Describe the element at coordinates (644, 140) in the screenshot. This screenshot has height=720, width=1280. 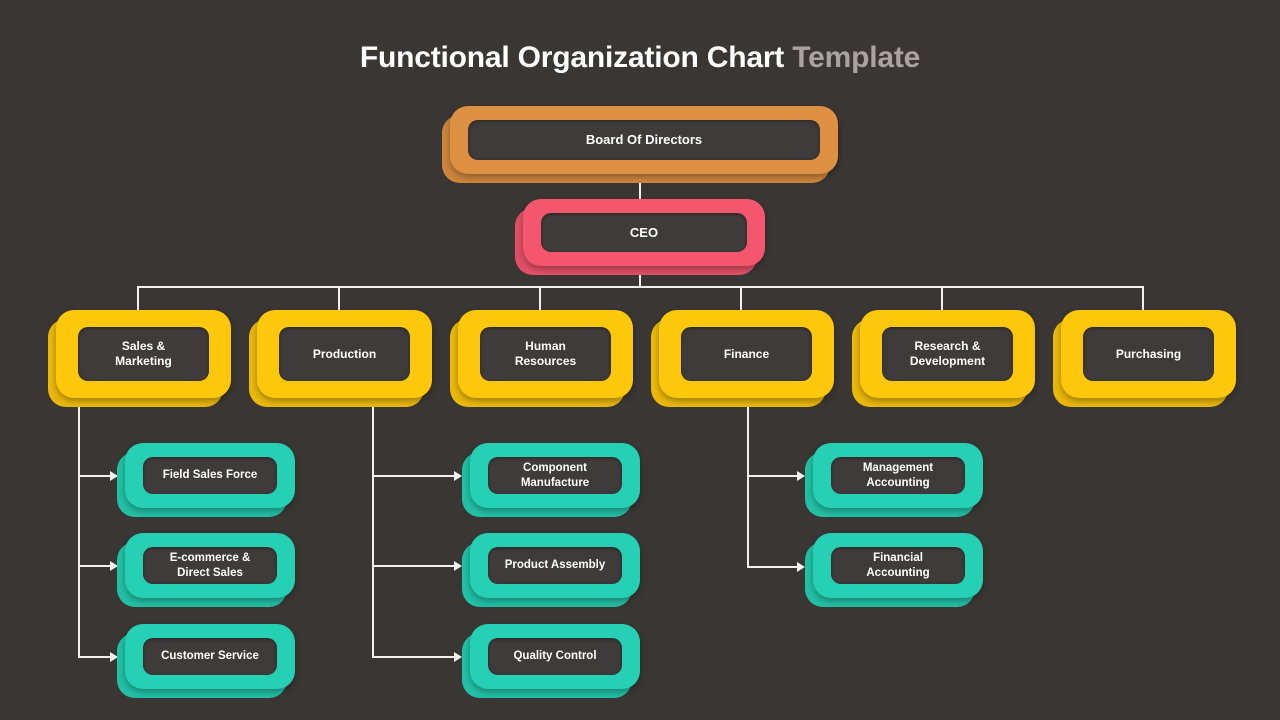
I see `node-label: Board Of Directors` at that location.